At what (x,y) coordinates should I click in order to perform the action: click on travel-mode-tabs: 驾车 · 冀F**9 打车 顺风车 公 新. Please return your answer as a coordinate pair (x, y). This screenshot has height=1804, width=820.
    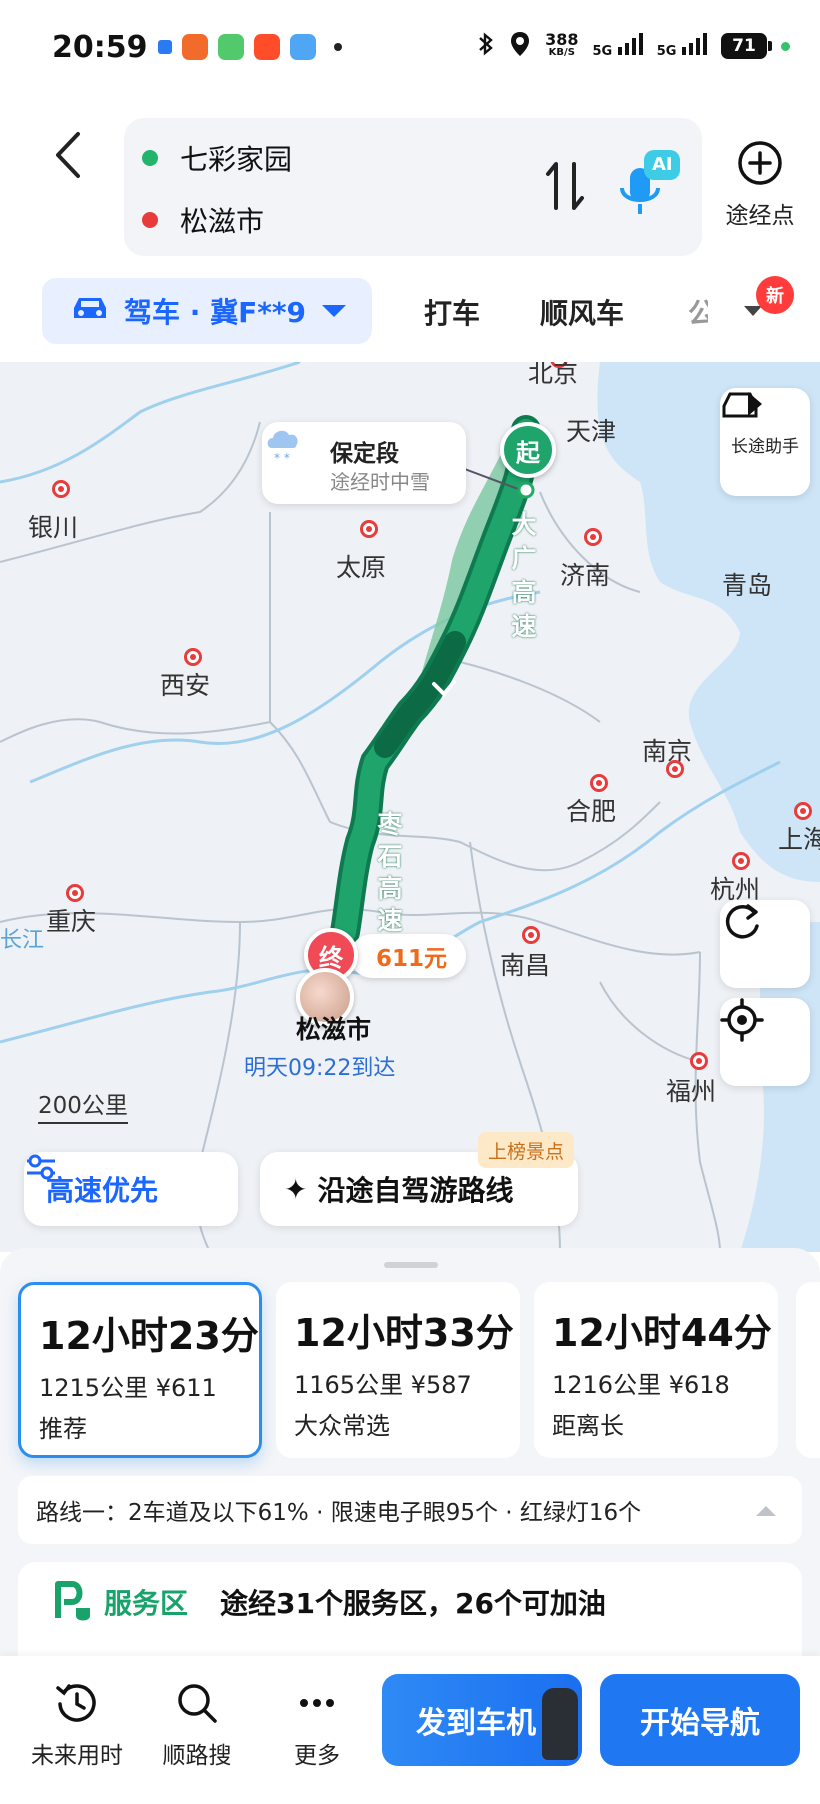
    Looking at the image, I should click on (410, 311).